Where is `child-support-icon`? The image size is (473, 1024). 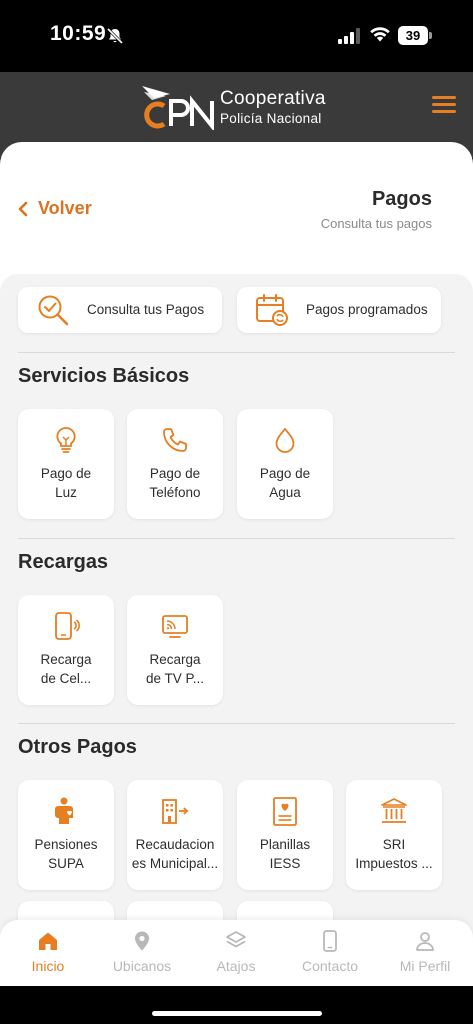 child-support-icon is located at coordinates (64, 810).